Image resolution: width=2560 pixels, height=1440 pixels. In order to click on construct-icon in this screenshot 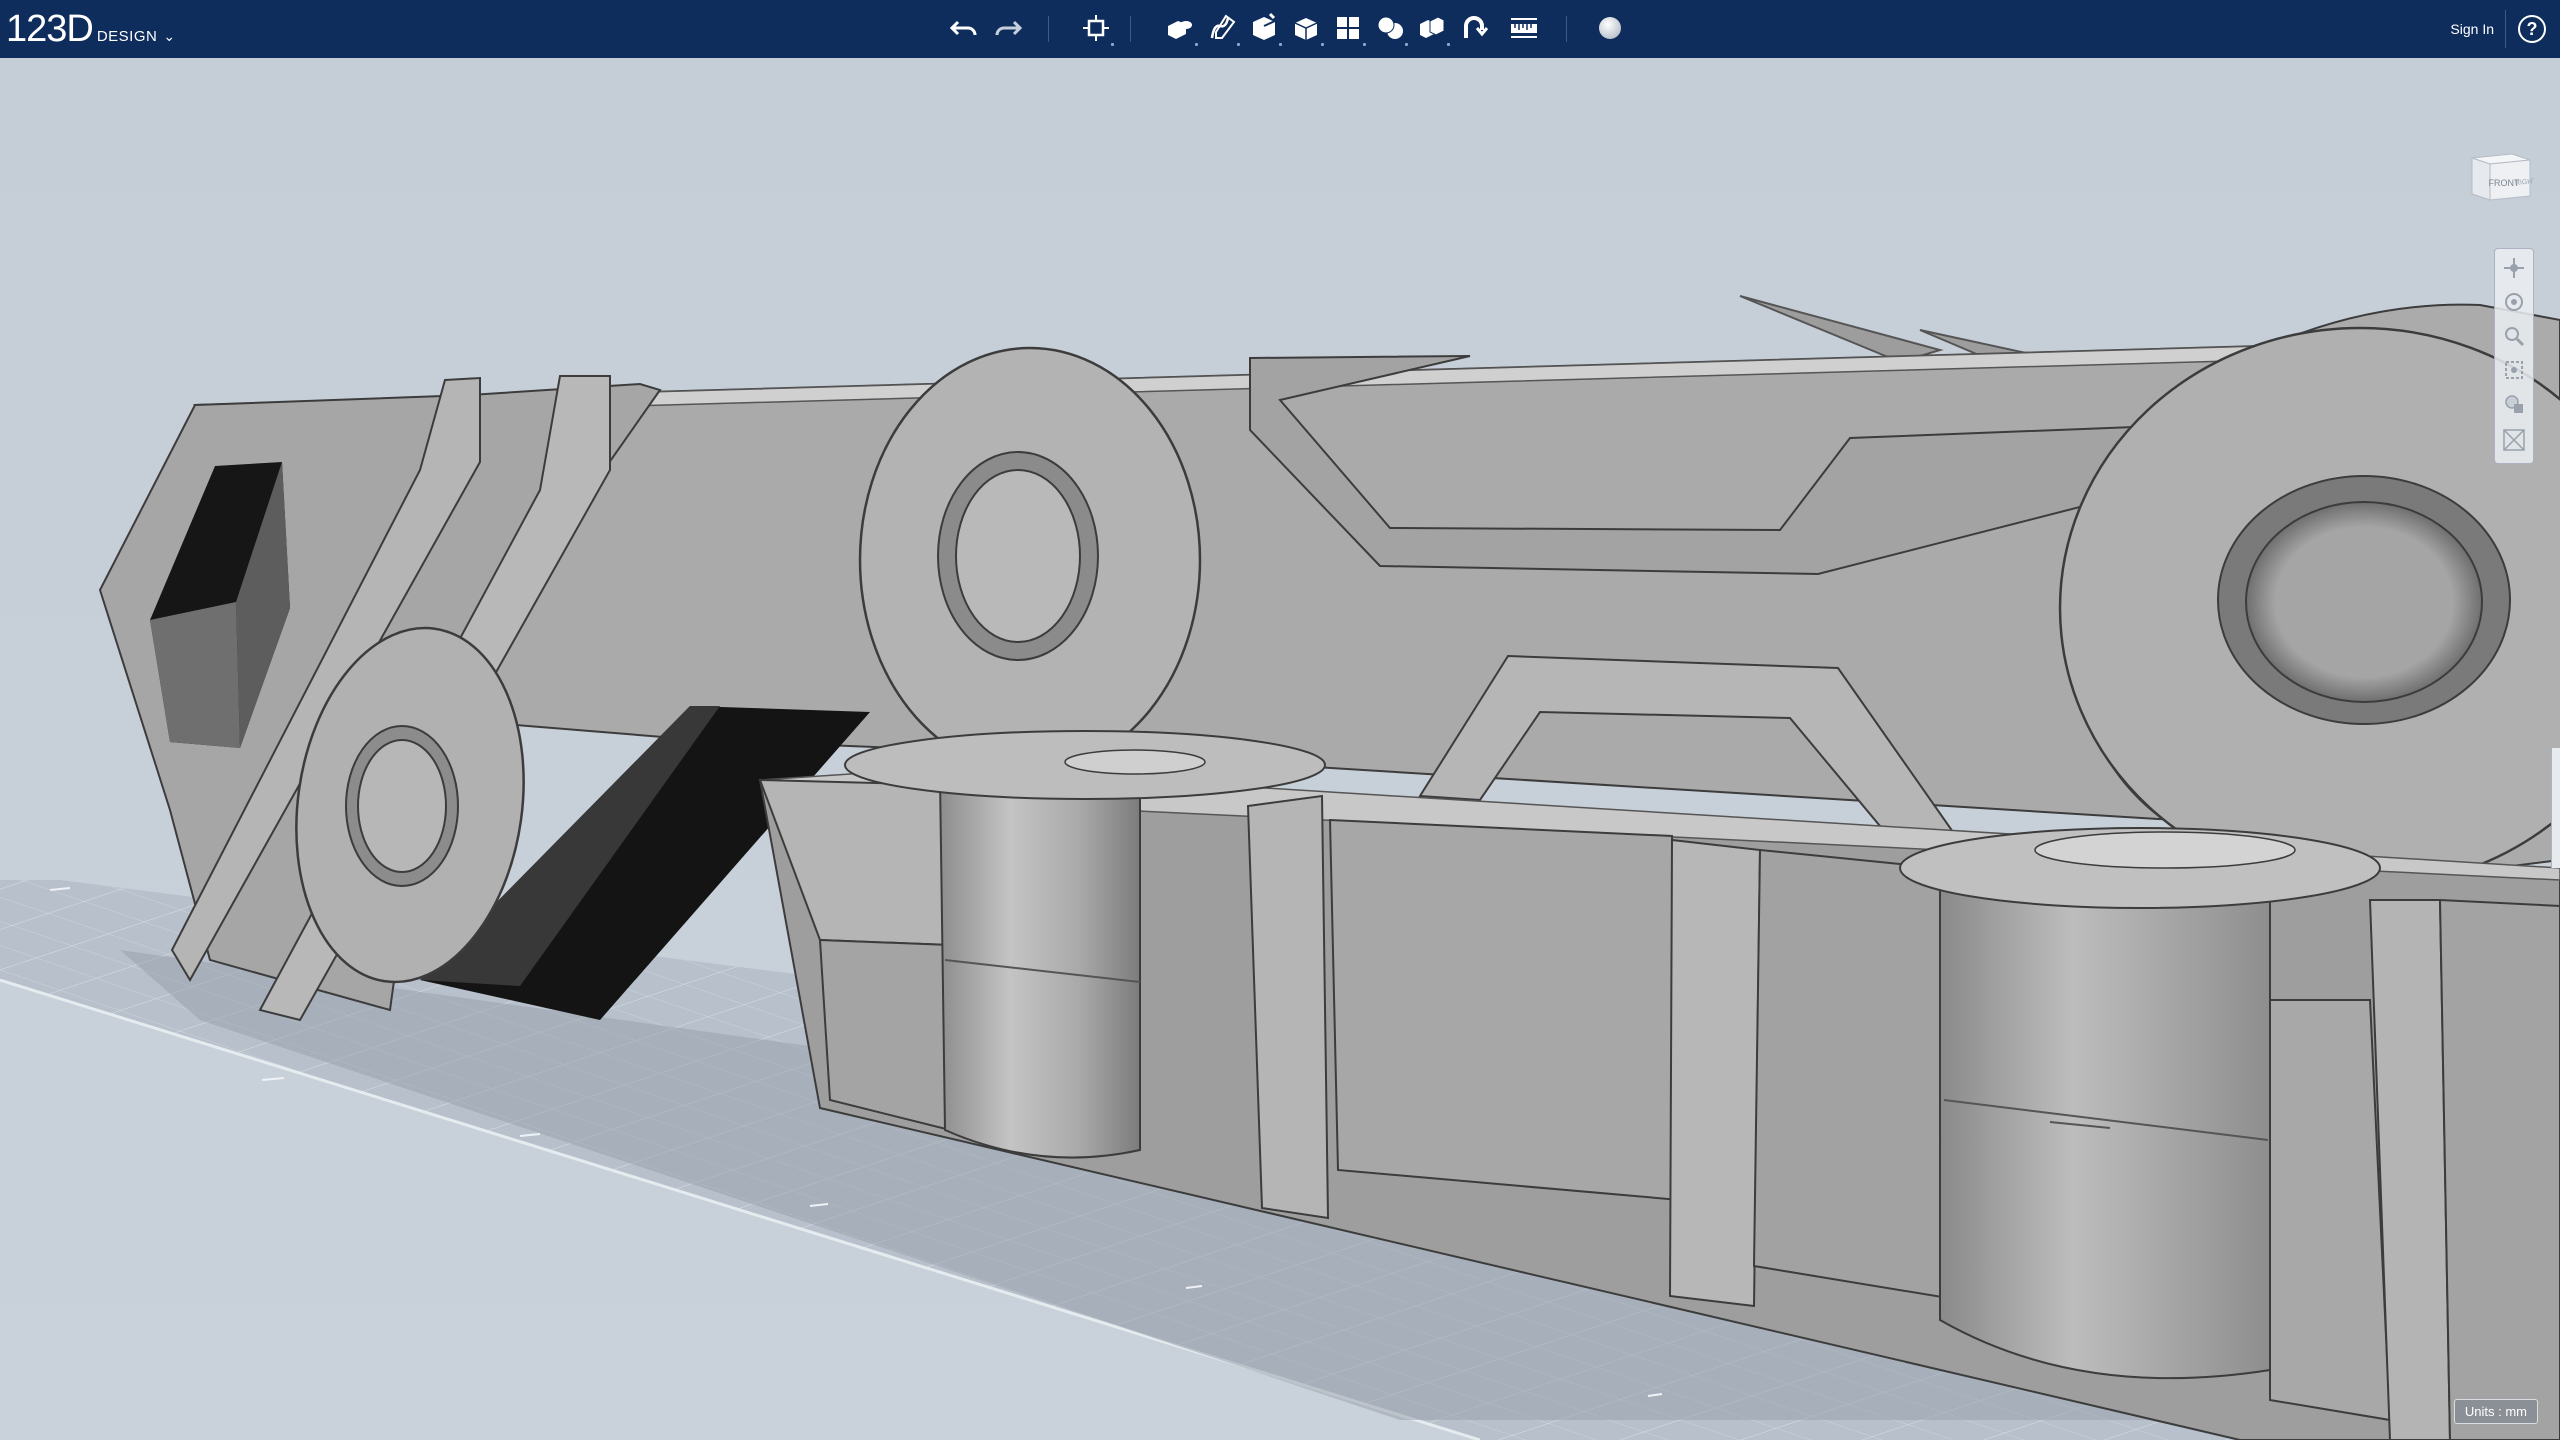, I will do `click(1264, 26)`.